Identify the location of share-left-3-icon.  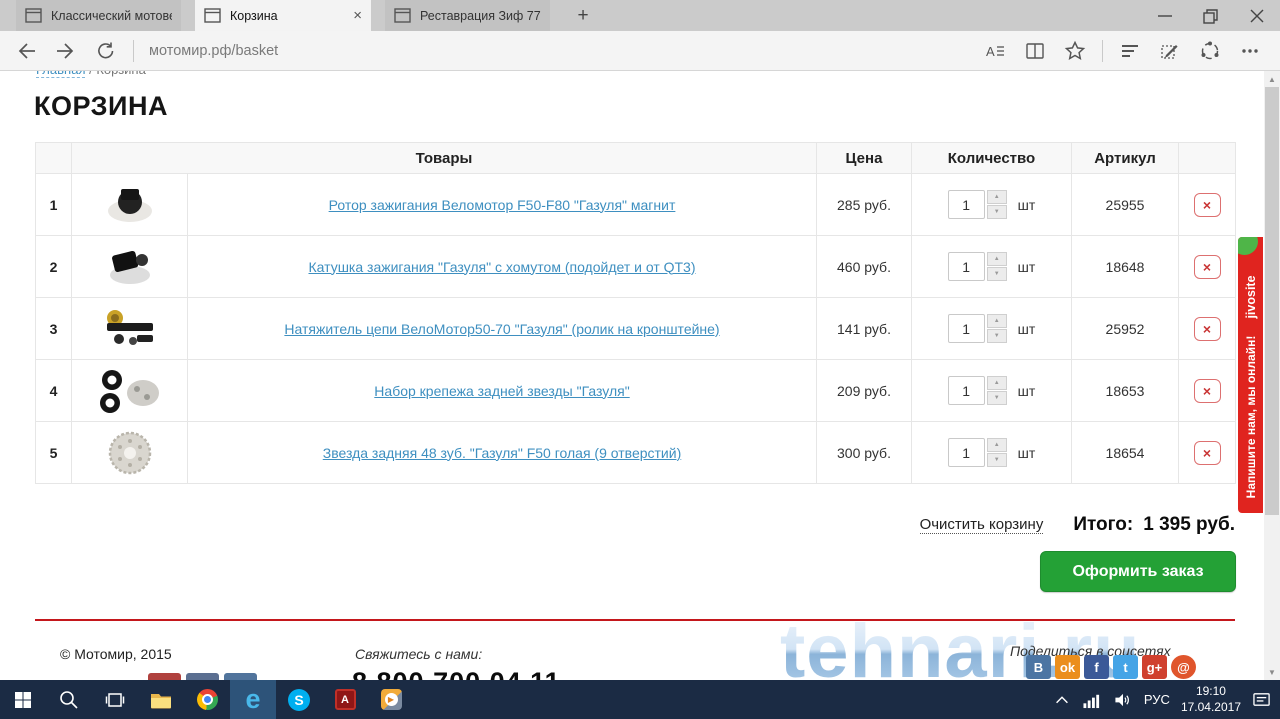
(240, 676).